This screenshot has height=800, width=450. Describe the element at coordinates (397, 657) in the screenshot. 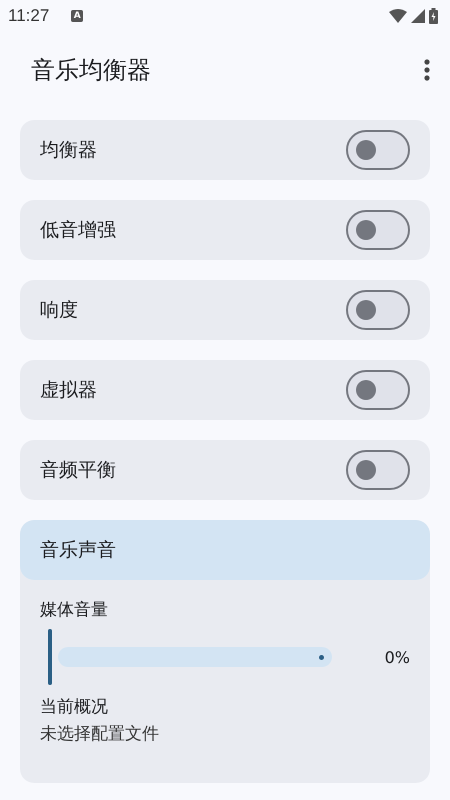

I see `volume-percent: 0%` at that location.